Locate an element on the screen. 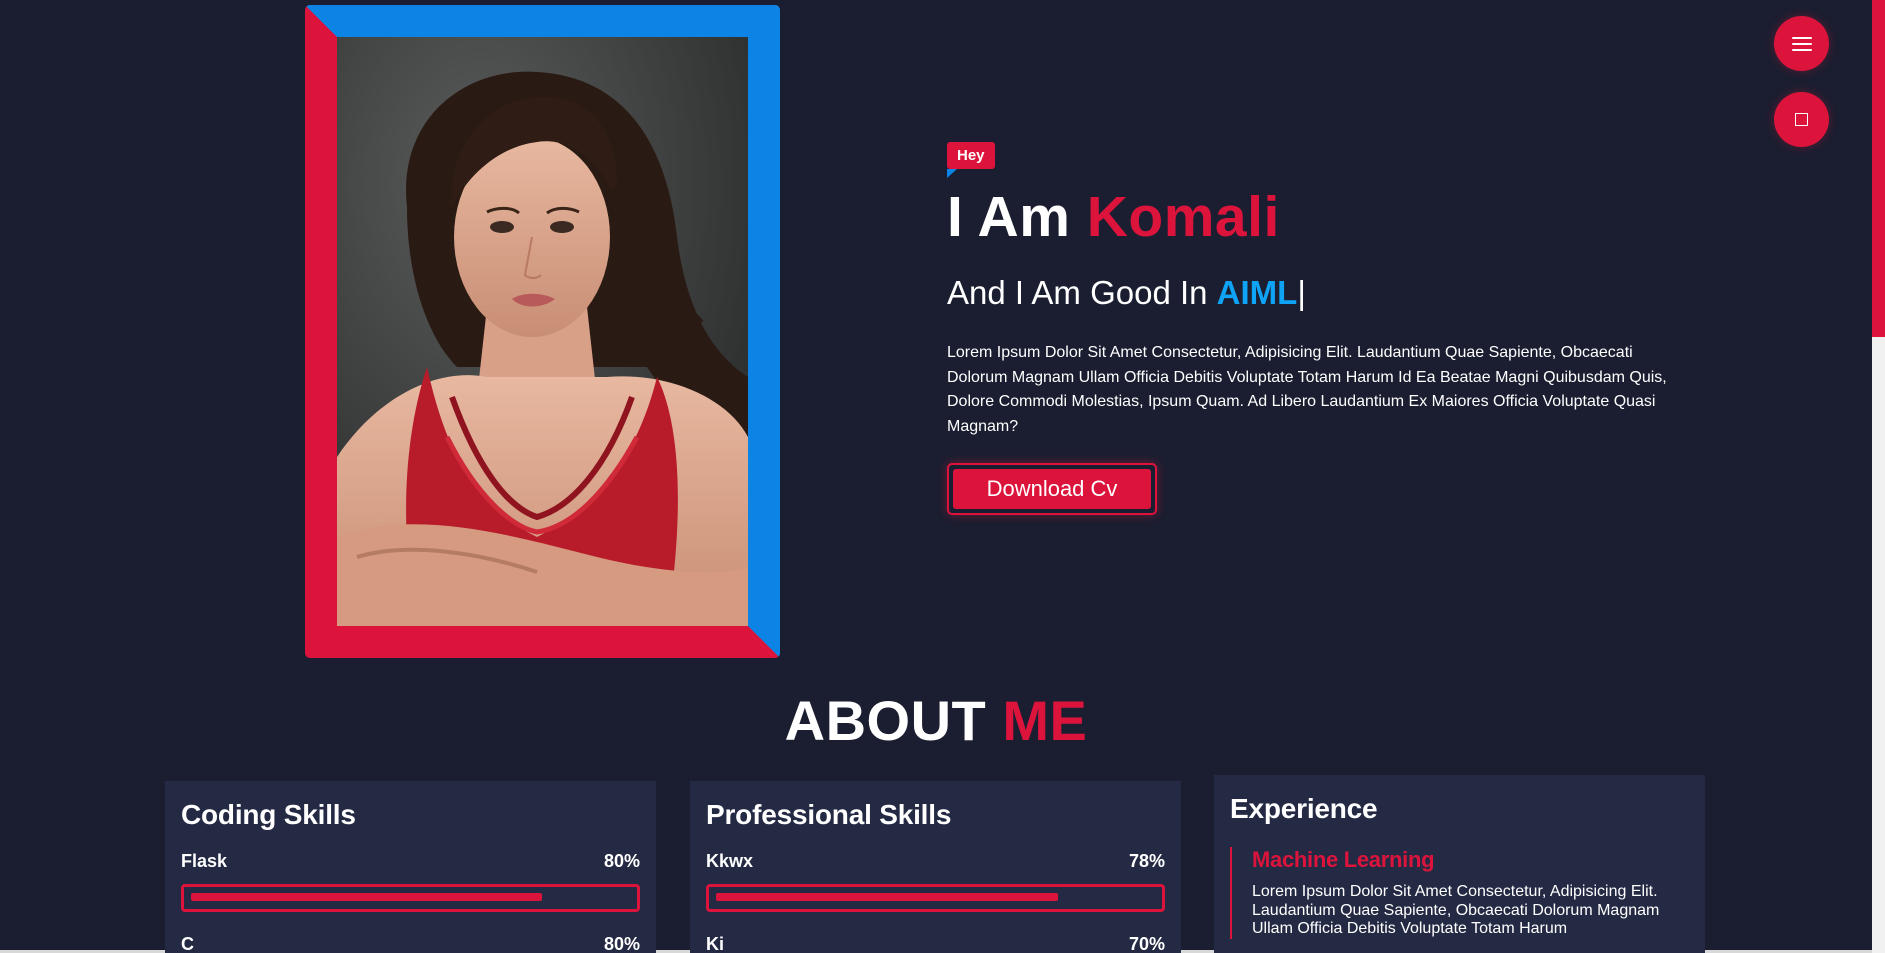 The width and height of the screenshot is (1885, 953). skill-row: Ki 70% is located at coordinates (935, 943).